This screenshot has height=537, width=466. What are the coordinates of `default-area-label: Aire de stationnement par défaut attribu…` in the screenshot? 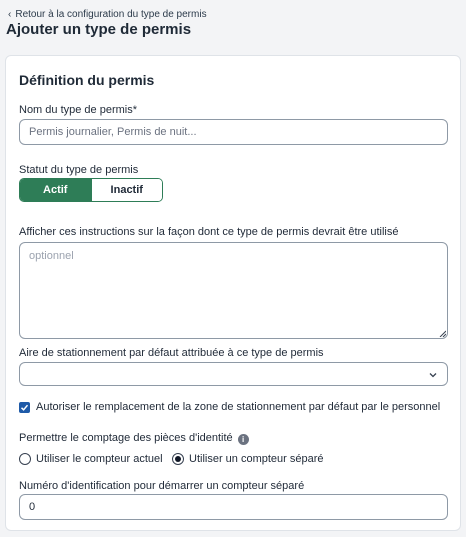 It's located at (171, 353).